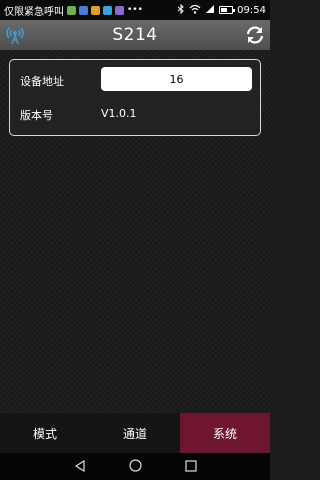 This screenshot has height=480, width=320. I want to click on more-icon: •••, so click(135, 9).